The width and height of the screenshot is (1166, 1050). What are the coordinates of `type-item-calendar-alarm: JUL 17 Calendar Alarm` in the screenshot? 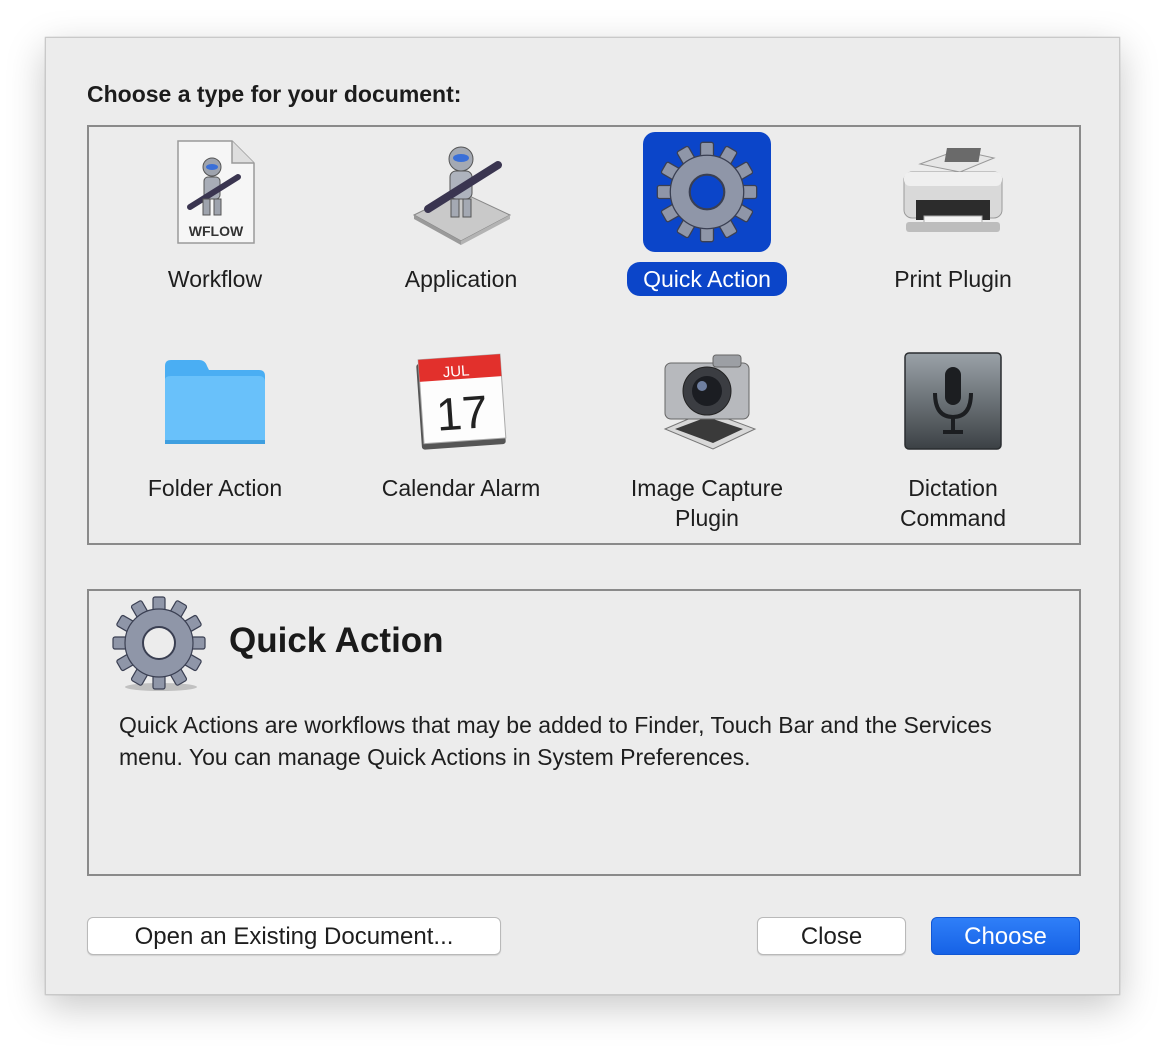 It's located at (461, 439).